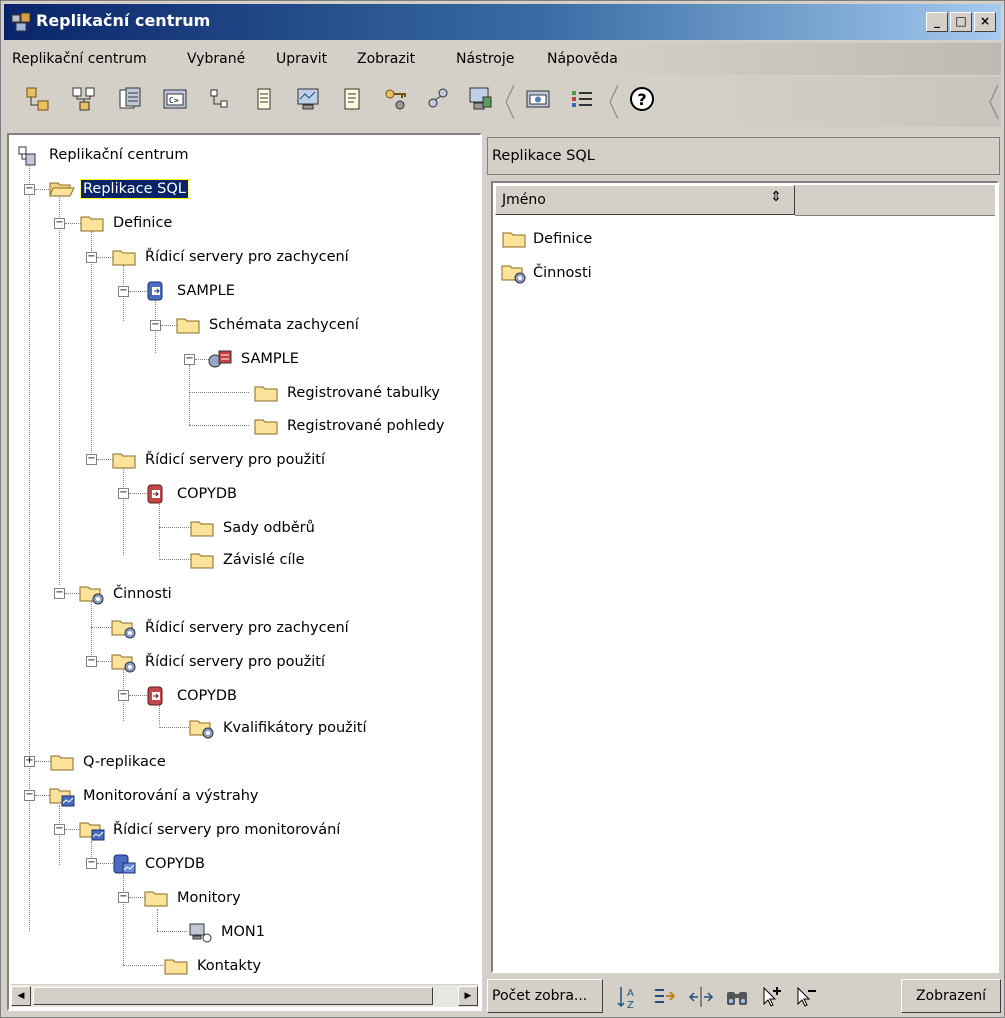 This screenshot has height=1018, width=1005. Describe the element at coordinates (219, 460) in the screenshot. I see `tree-node-apply-servers: Řídicí servery pro použití` at that location.